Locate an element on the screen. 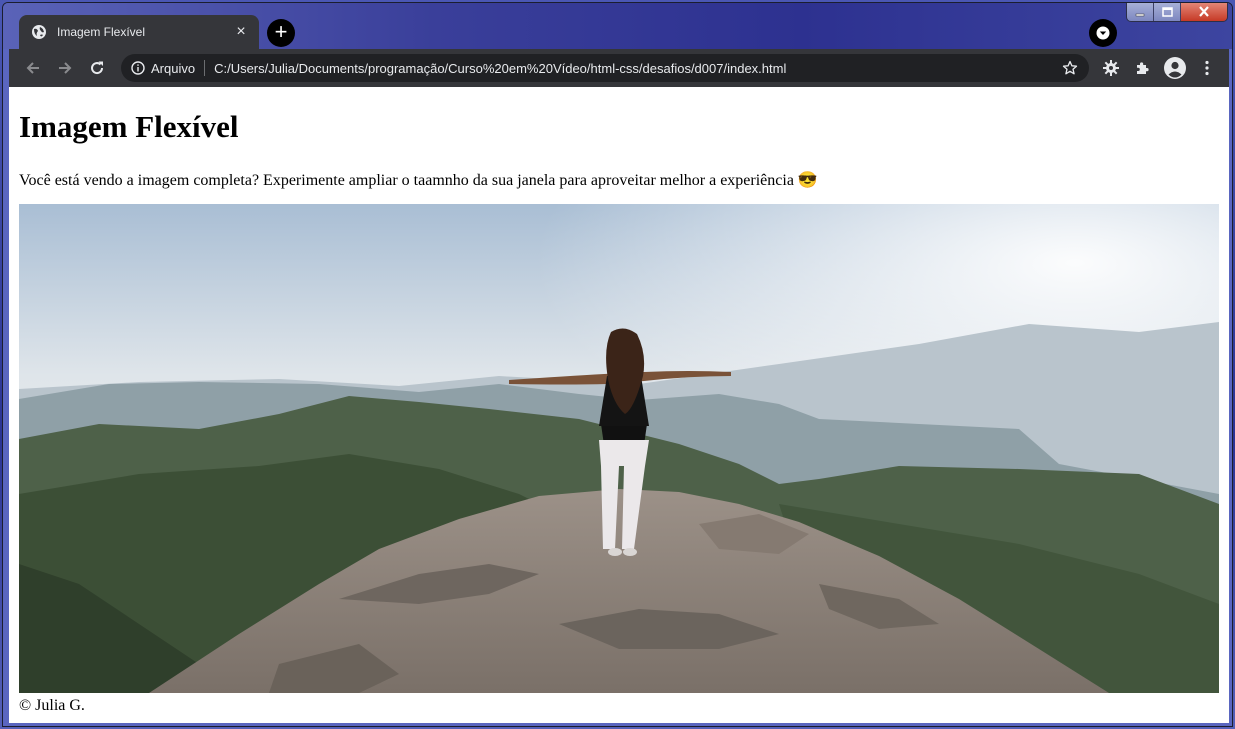 The image size is (1235, 729). tab-search-button is located at coordinates (1103, 33).